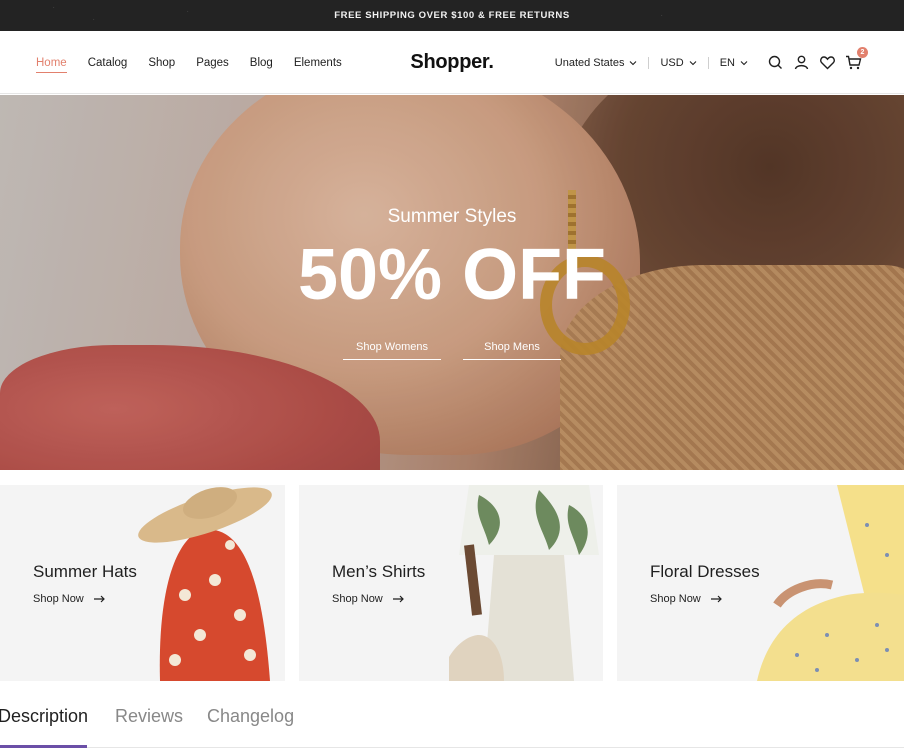  I want to click on card-title: Floral Dresses, so click(705, 571).